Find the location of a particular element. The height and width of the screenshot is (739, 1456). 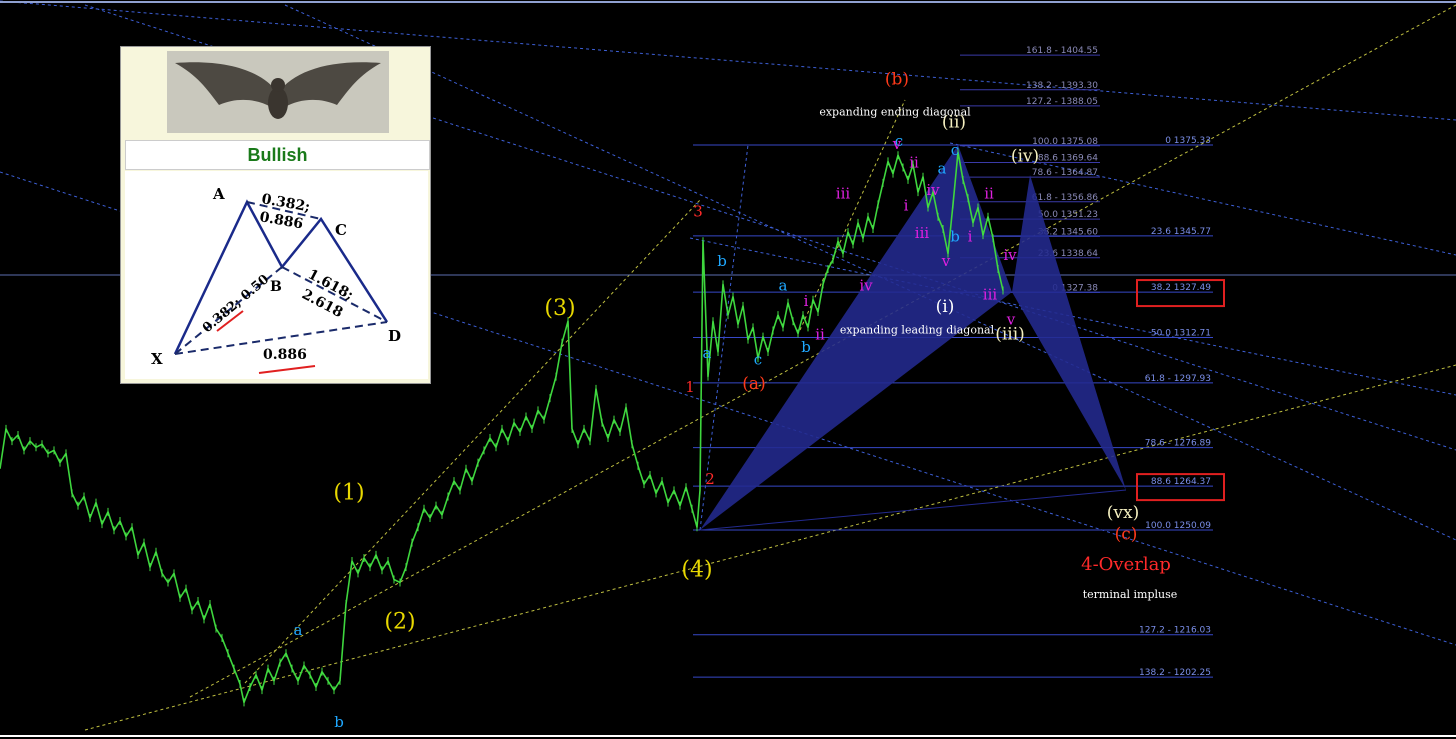

fib-label-11: 0 1375.33 is located at coordinates (1188, 141).